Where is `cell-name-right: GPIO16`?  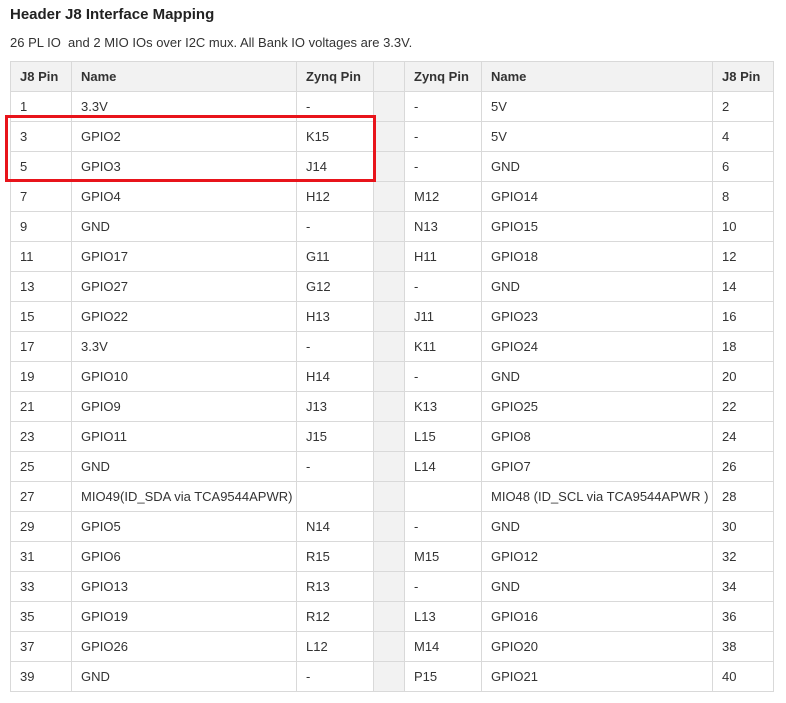 cell-name-right: GPIO16 is located at coordinates (597, 616).